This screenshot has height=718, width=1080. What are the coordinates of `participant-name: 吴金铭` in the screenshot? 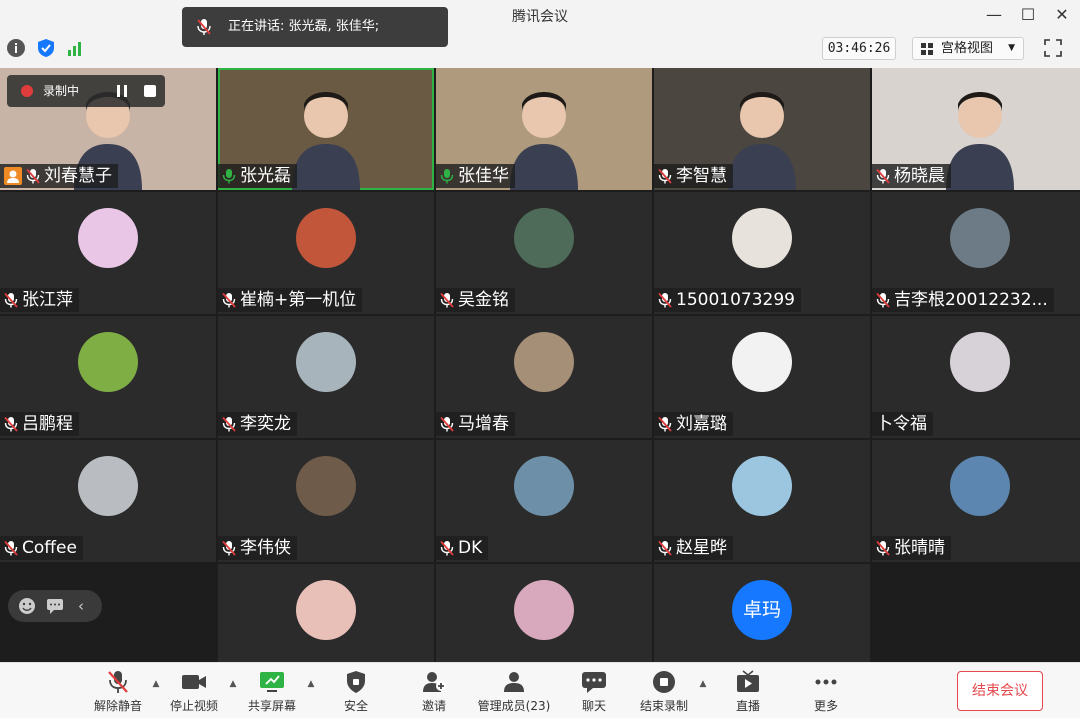 It's located at (483, 300).